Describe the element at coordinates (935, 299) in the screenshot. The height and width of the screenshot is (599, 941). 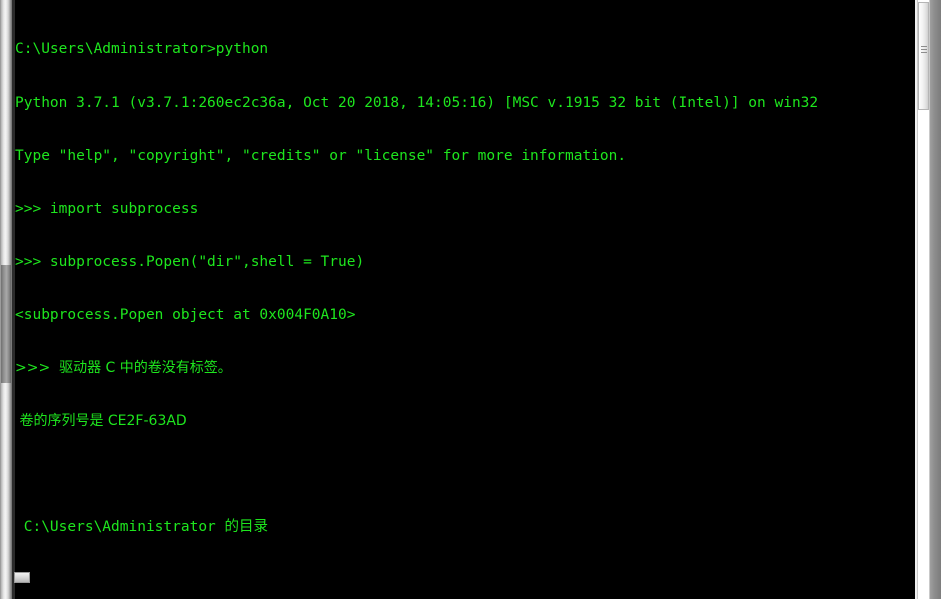
I see `window-right-border` at that location.